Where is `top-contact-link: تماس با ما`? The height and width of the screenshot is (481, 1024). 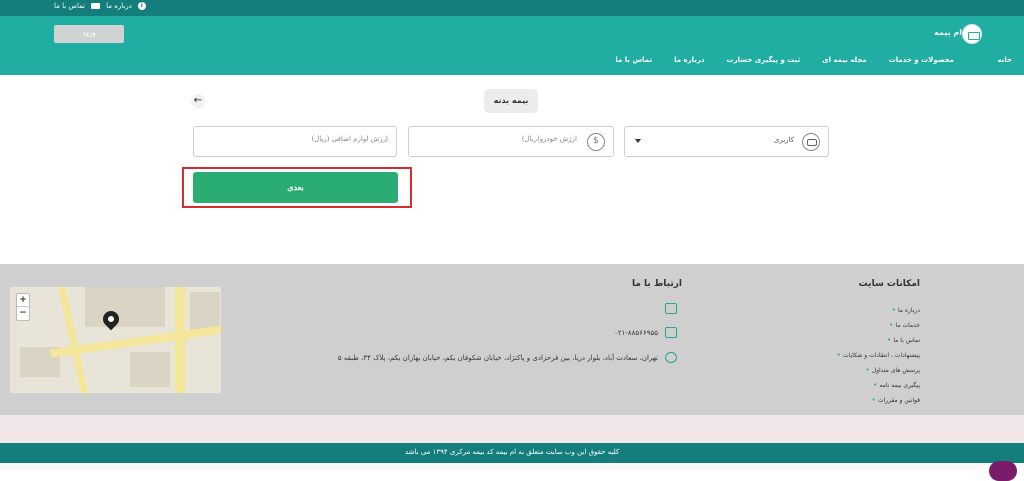
top-contact-link: تماس با ما is located at coordinates (69, 6).